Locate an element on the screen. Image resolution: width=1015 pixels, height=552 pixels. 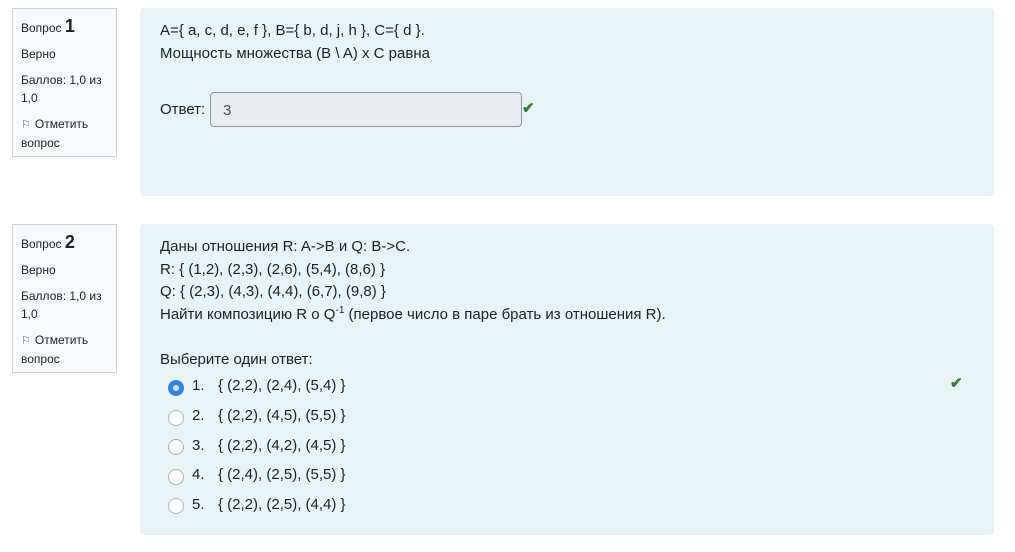
option-text: { (2,2), (2,4), (5,4) } is located at coordinates (282, 385).